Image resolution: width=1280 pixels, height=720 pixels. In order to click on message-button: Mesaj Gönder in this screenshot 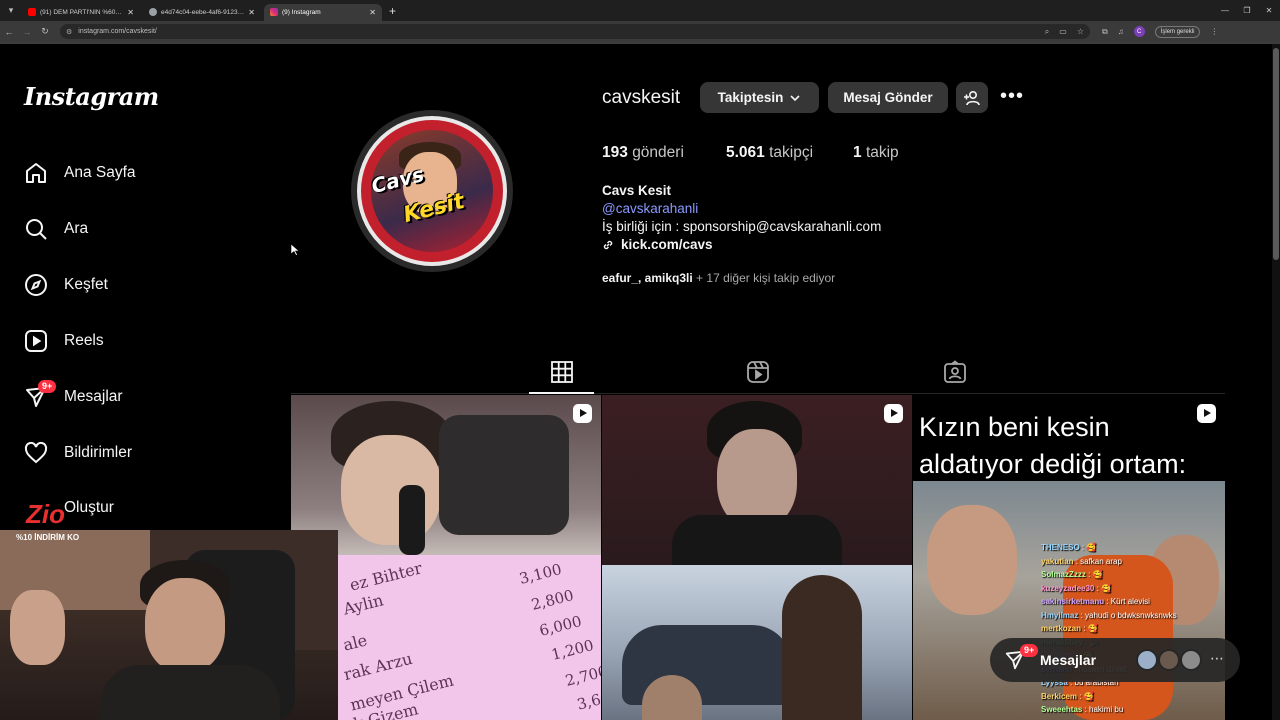, I will do `click(888, 97)`.